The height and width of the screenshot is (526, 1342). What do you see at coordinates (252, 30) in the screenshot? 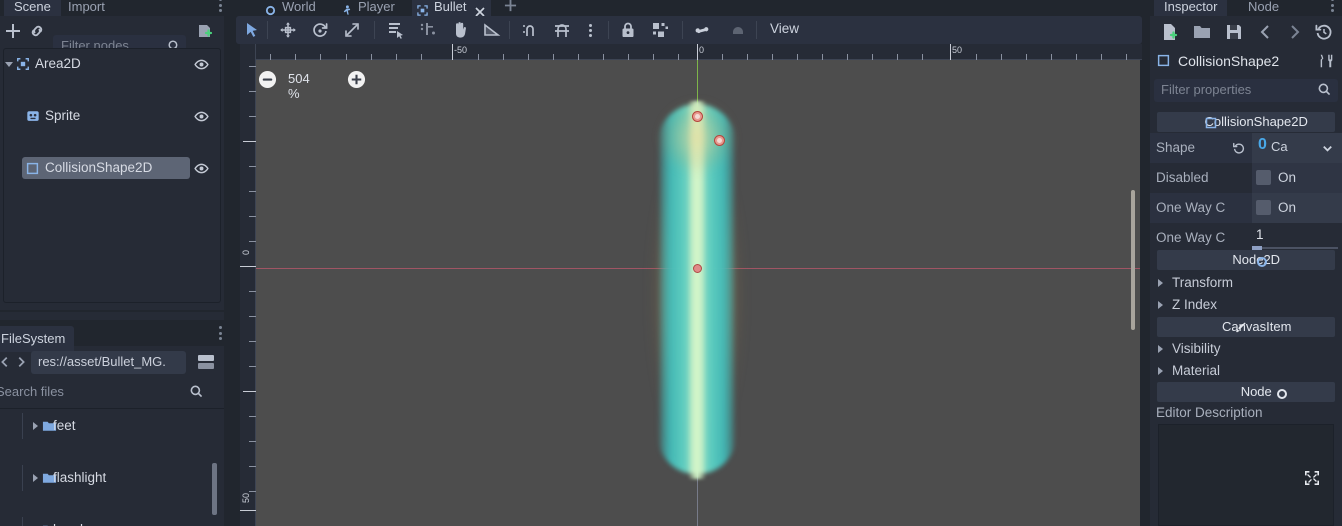
I see `select-mode-tool` at bounding box center [252, 30].